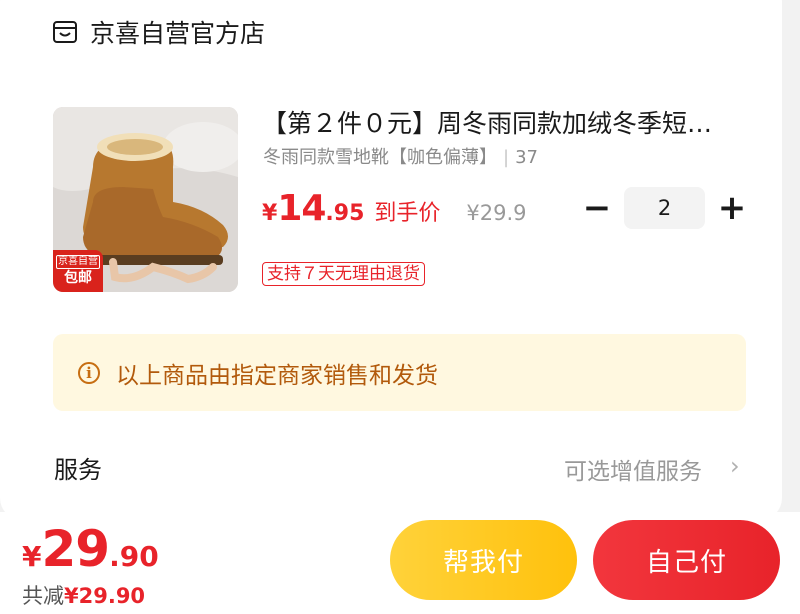 This screenshot has height=614, width=800. I want to click on info-icon: i, so click(89, 372).